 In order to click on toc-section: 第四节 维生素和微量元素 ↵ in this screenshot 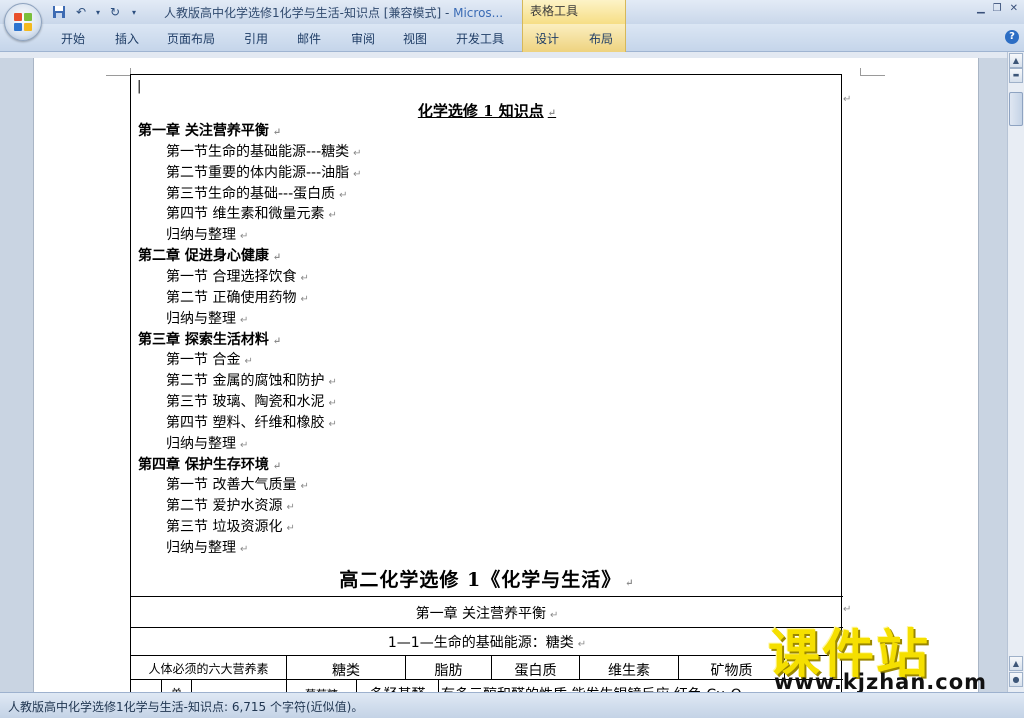, I will do `click(251, 213)`.